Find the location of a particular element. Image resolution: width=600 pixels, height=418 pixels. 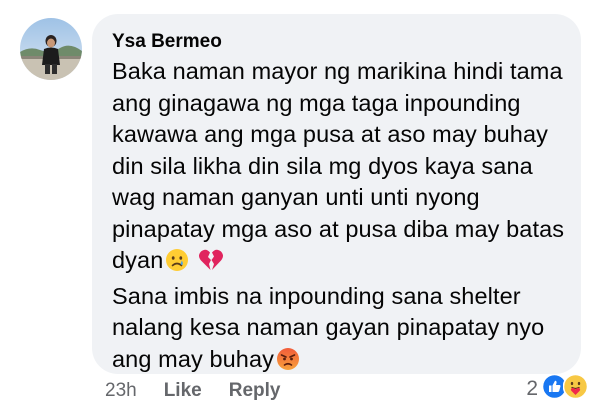

angry-face-emoji is located at coordinates (288, 363).